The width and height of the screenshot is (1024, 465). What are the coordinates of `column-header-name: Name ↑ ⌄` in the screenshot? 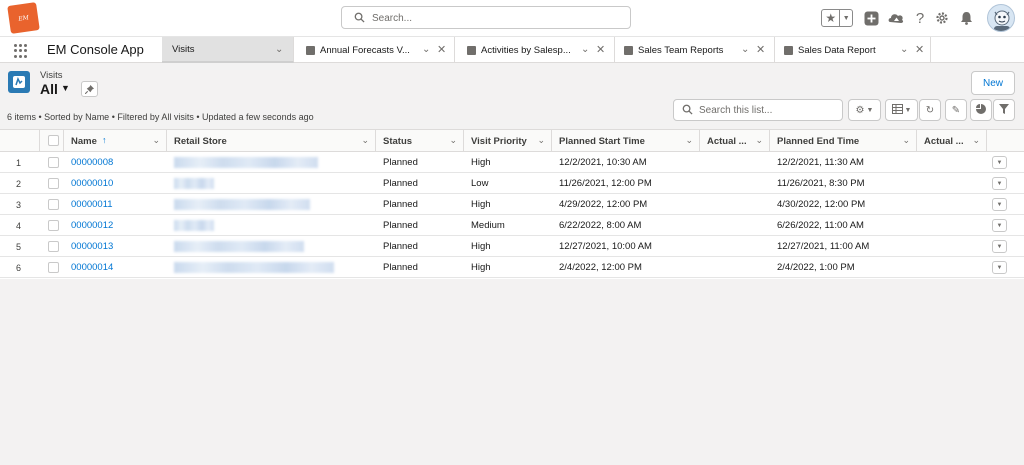 It's located at (115, 141).